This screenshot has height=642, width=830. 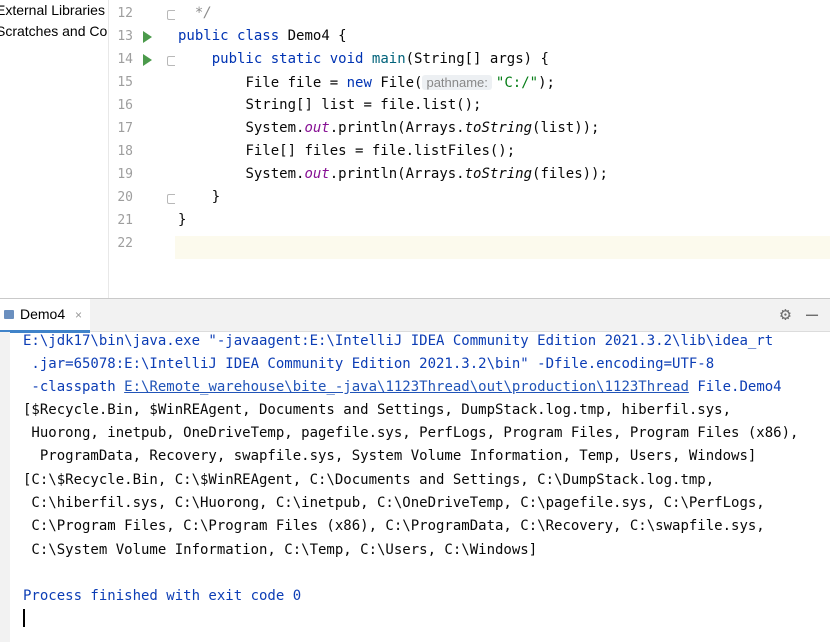 What do you see at coordinates (502, 247) in the screenshot?
I see `current-line-highlight` at bounding box center [502, 247].